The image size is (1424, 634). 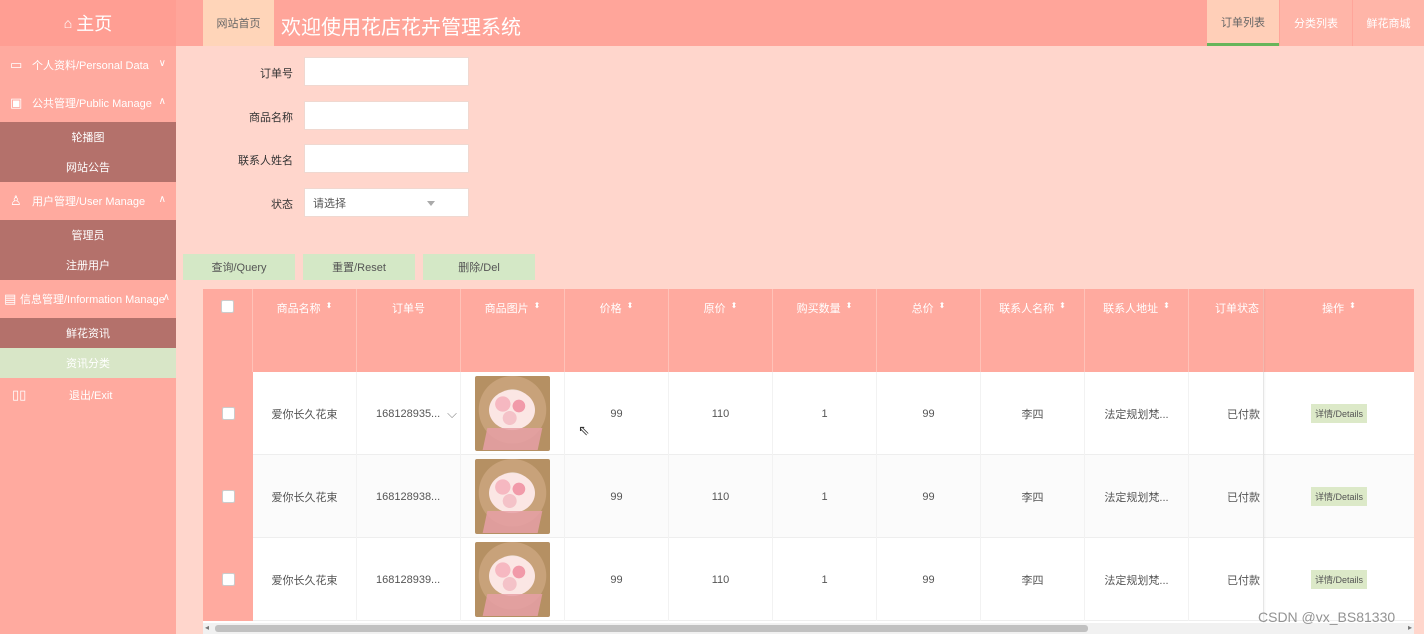 What do you see at coordinates (1410, 627) in the screenshot?
I see `scroll-right-icon: ▸` at bounding box center [1410, 627].